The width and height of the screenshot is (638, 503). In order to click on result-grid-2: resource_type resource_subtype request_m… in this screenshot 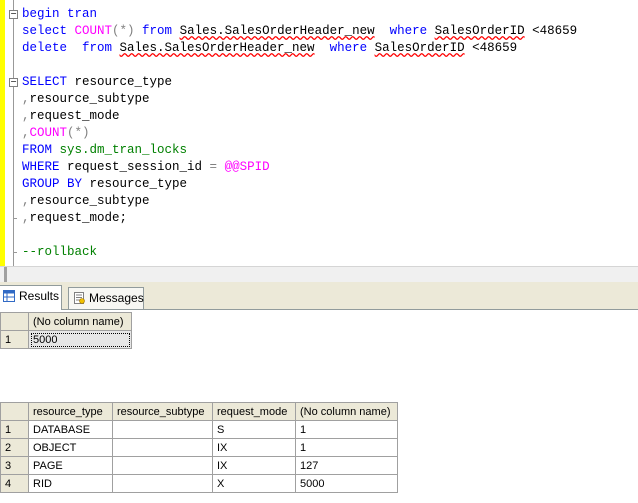, I will do `click(199, 447)`.